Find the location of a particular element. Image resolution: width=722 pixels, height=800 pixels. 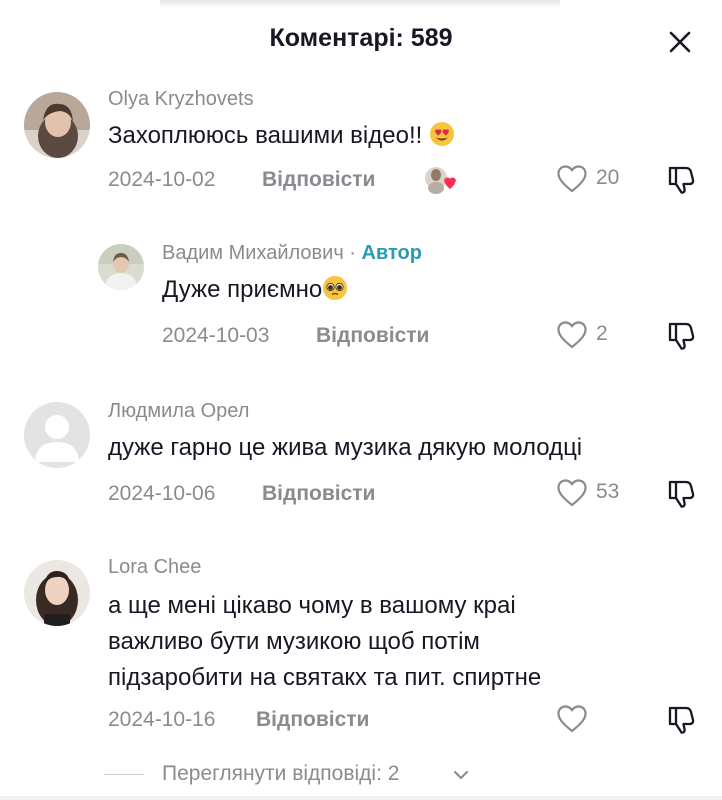

comment-text-content: дуже гарно це жива музика дякую молодці is located at coordinates (345, 447).